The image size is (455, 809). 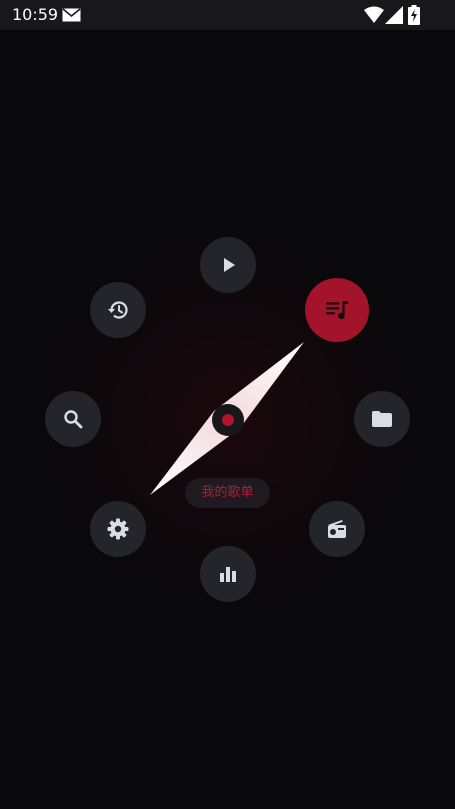 I want to click on history-button, so click(x=118, y=310).